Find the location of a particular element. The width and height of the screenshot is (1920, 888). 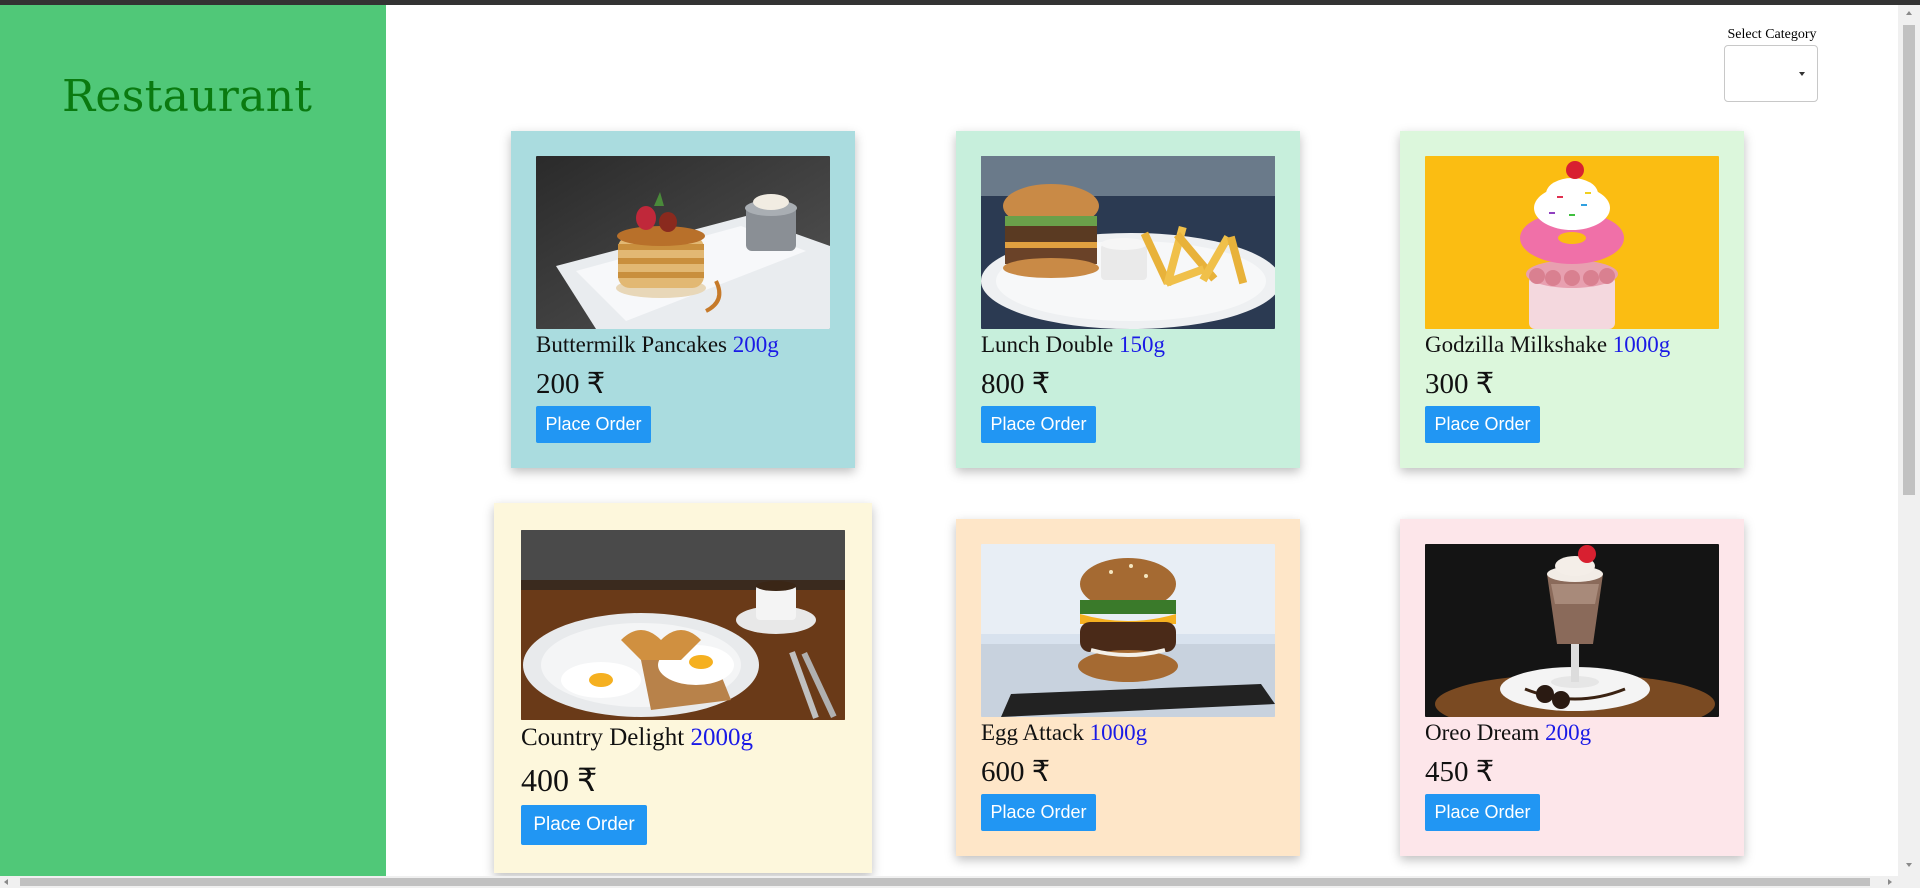

item-price: 600 ₹ is located at coordinates (1016, 772).